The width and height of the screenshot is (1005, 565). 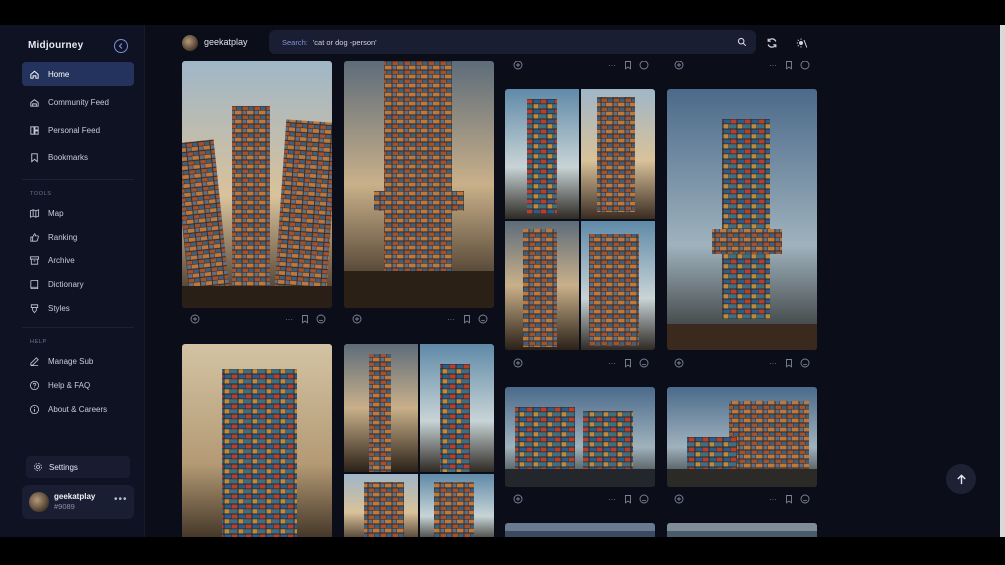 I want to click on sidebar-item-help-faq: Help & FAQ, so click(x=78, y=385).